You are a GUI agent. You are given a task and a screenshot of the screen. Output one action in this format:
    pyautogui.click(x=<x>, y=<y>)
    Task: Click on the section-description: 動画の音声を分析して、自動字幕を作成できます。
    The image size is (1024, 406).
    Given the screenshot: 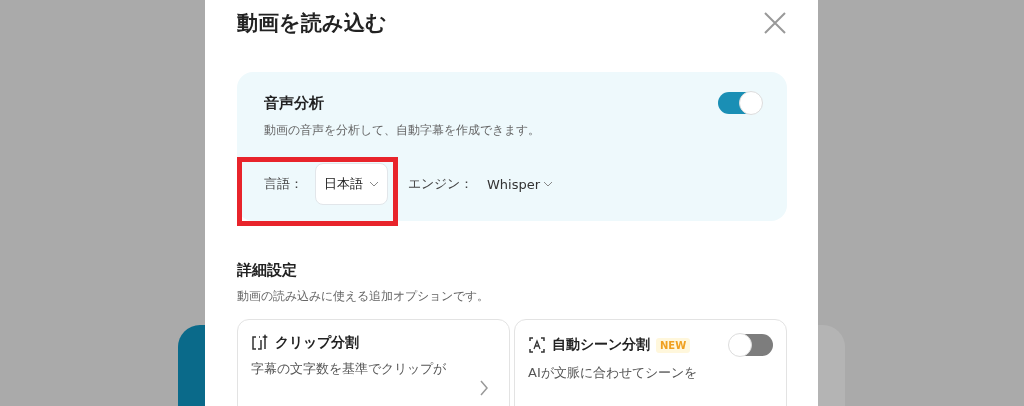 What is the action you would take?
    pyautogui.click(x=402, y=130)
    